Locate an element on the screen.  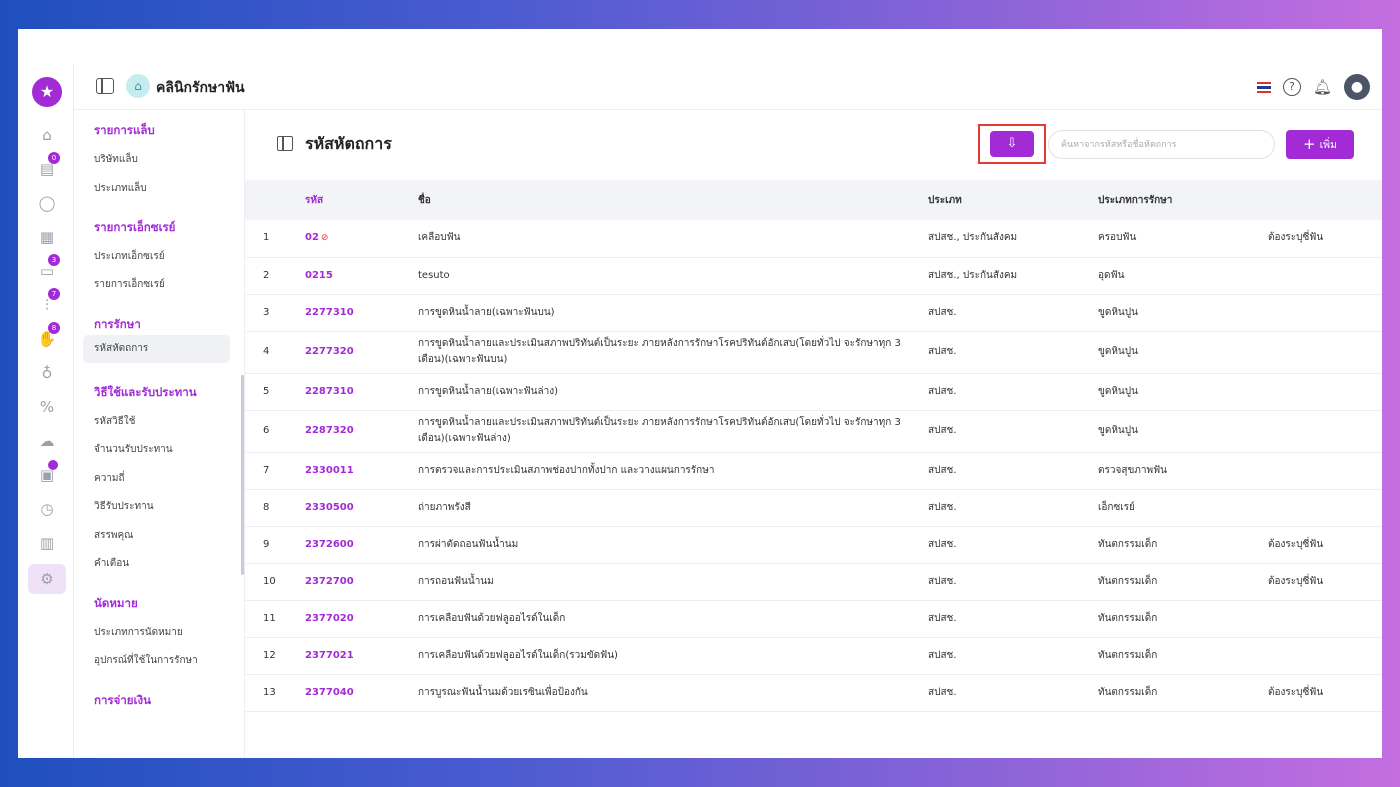
table-row: 2 0215 tesuto สปสช., ประกันสังคม อุดฟัน is located at coordinates (813, 276).